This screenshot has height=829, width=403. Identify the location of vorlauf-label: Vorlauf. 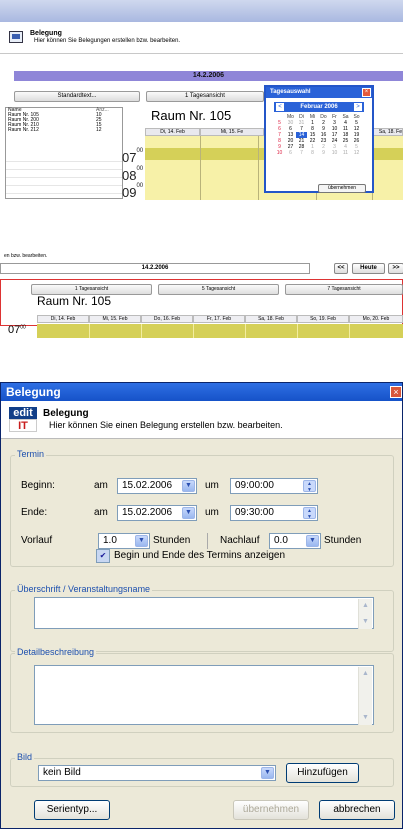
(37, 540).